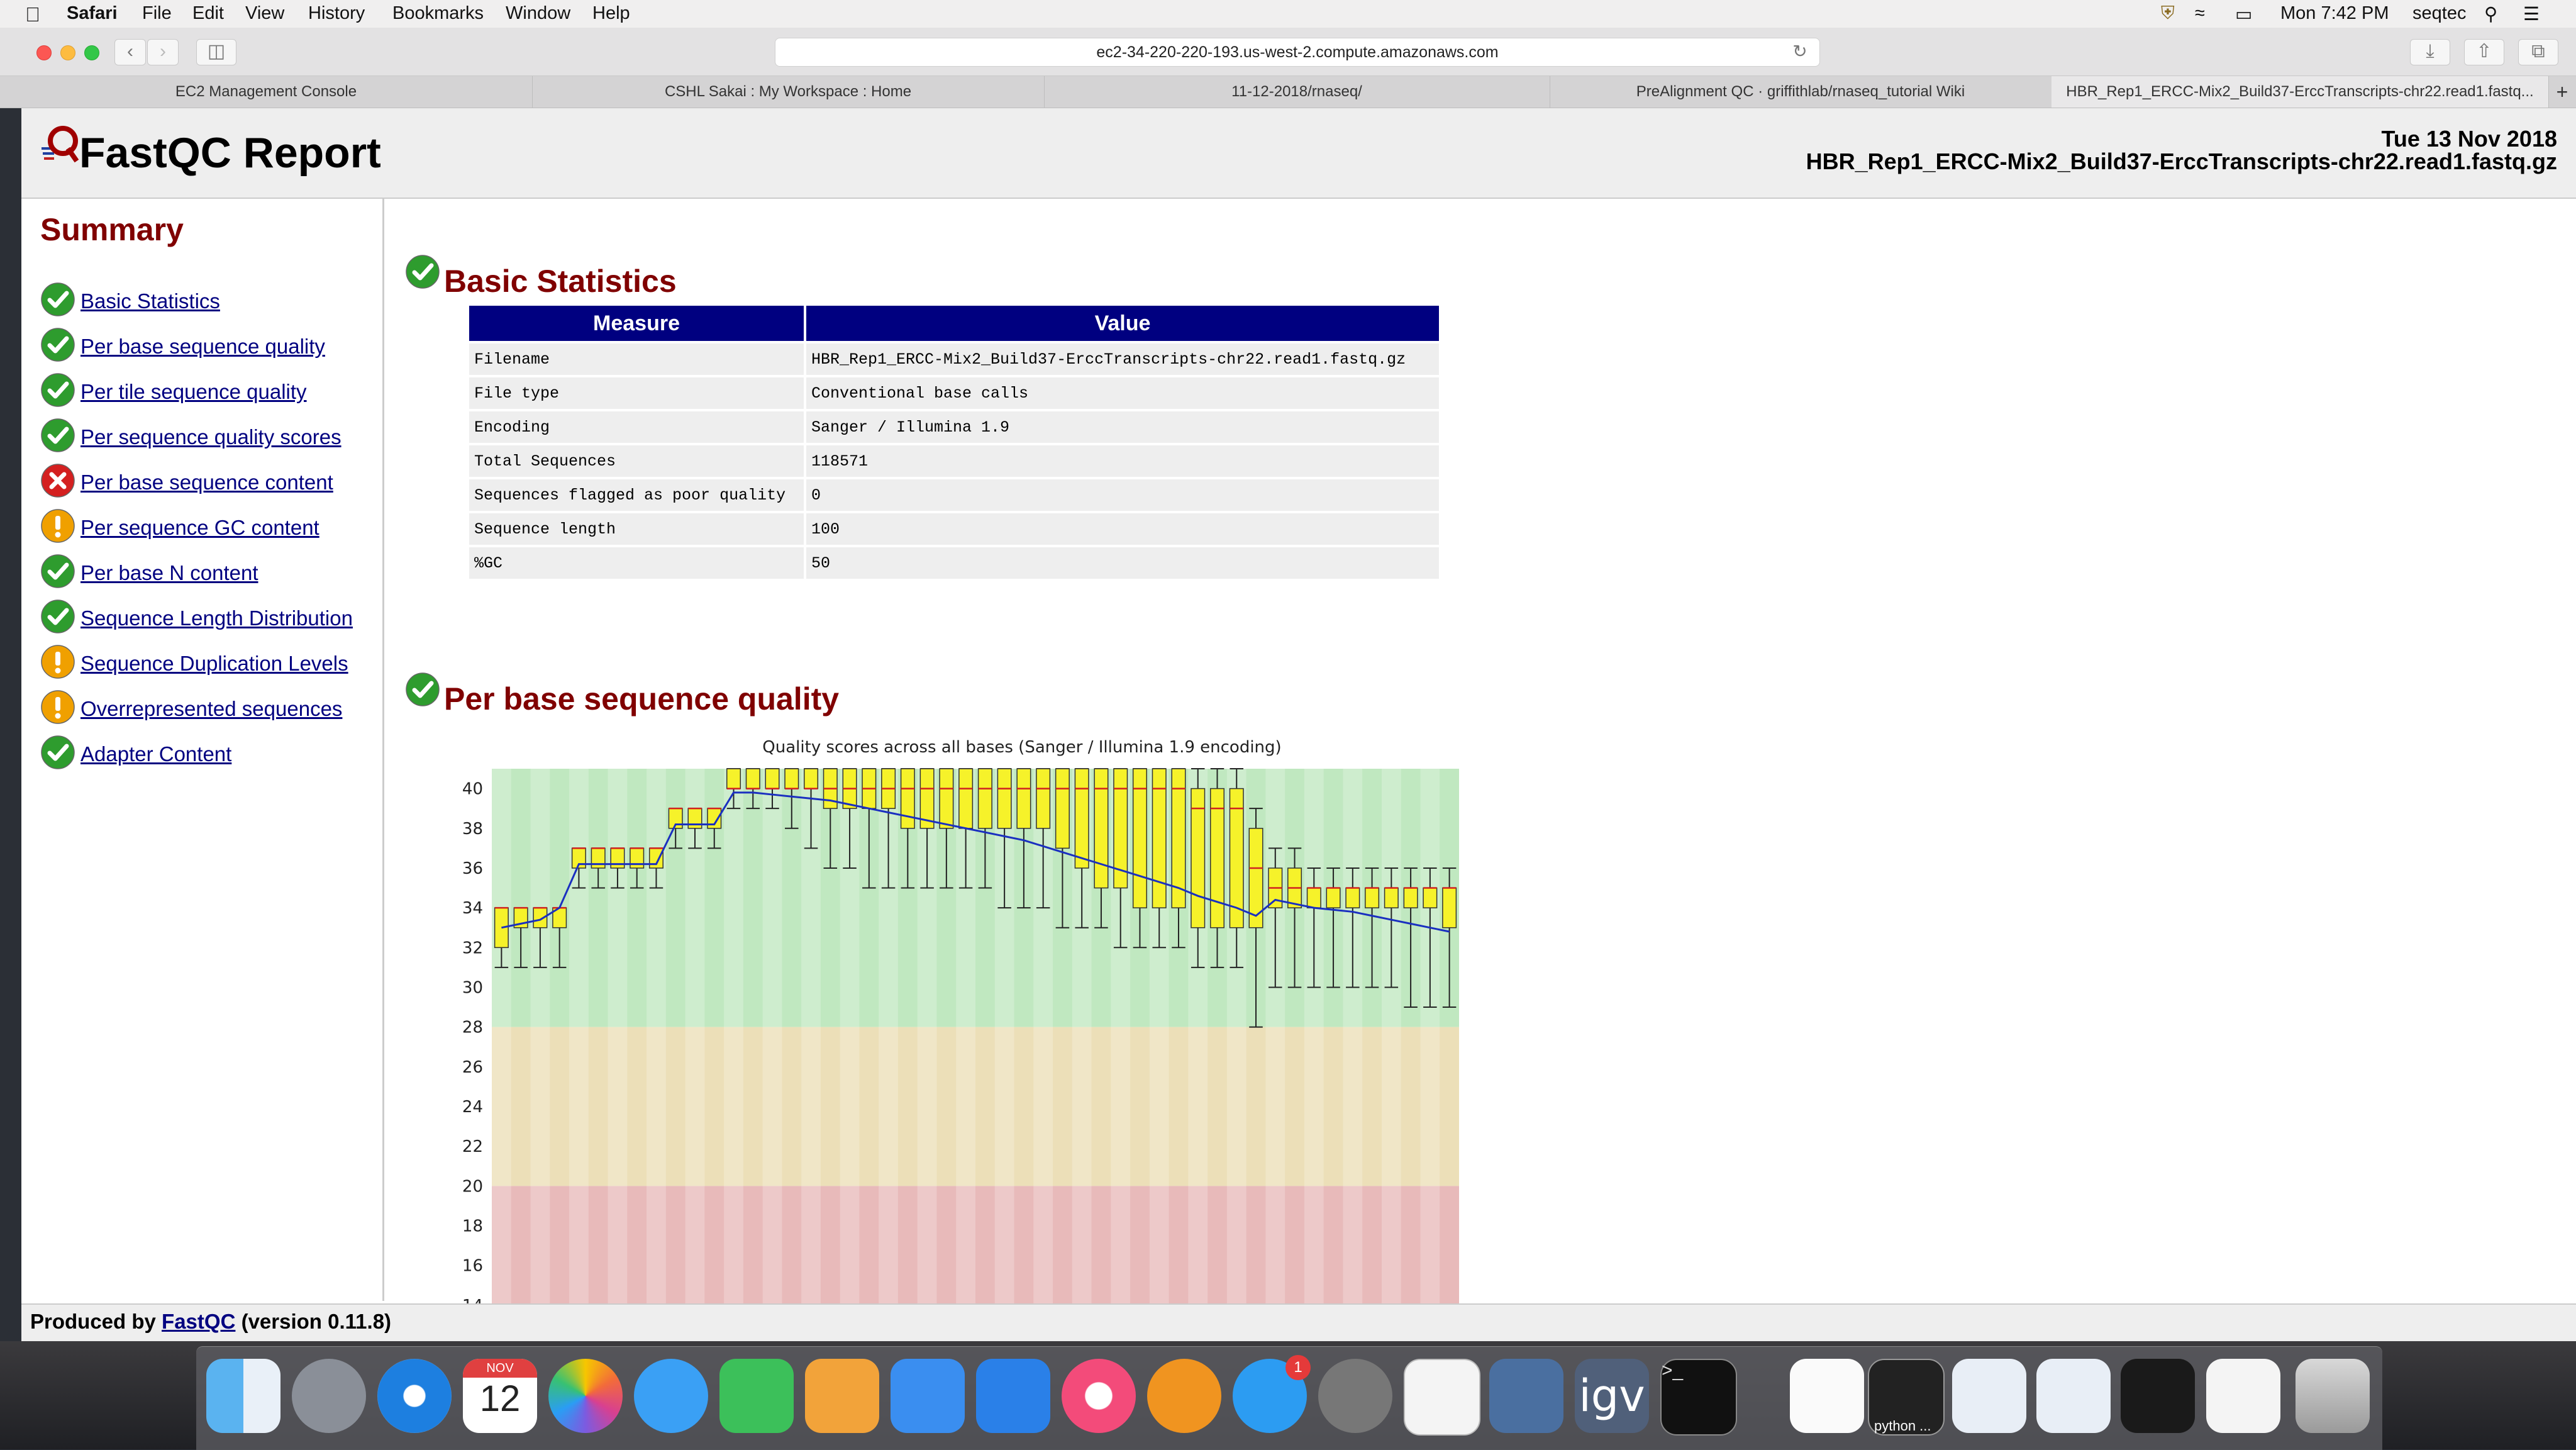  Describe the element at coordinates (169, 573) in the screenshot. I see `summary-link-per-base-n: Per base N content` at that location.